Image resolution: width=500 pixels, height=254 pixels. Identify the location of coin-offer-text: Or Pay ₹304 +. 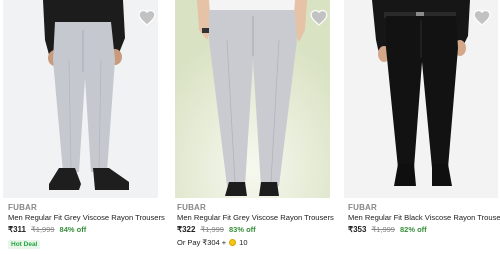
(202, 242).